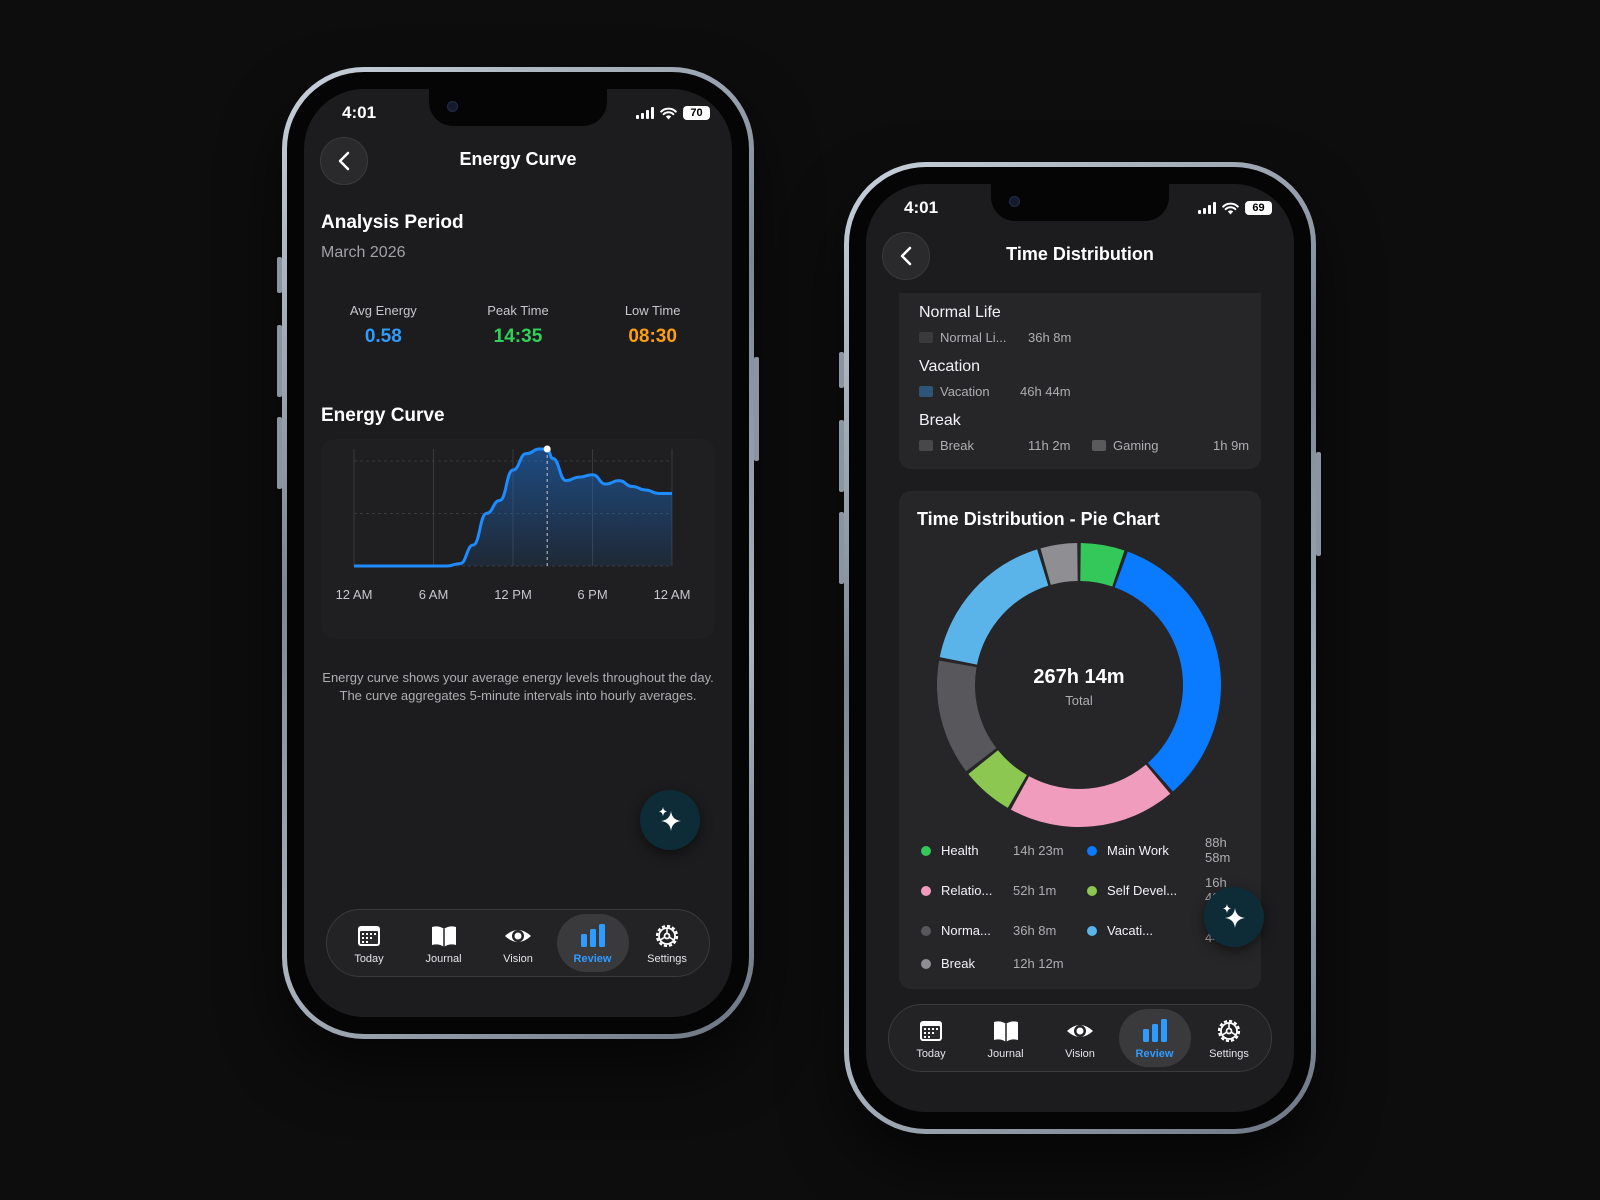 The height and width of the screenshot is (1200, 1600). What do you see at coordinates (1090, 795) in the screenshot?
I see `pie-slice-relationships` at bounding box center [1090, 795].